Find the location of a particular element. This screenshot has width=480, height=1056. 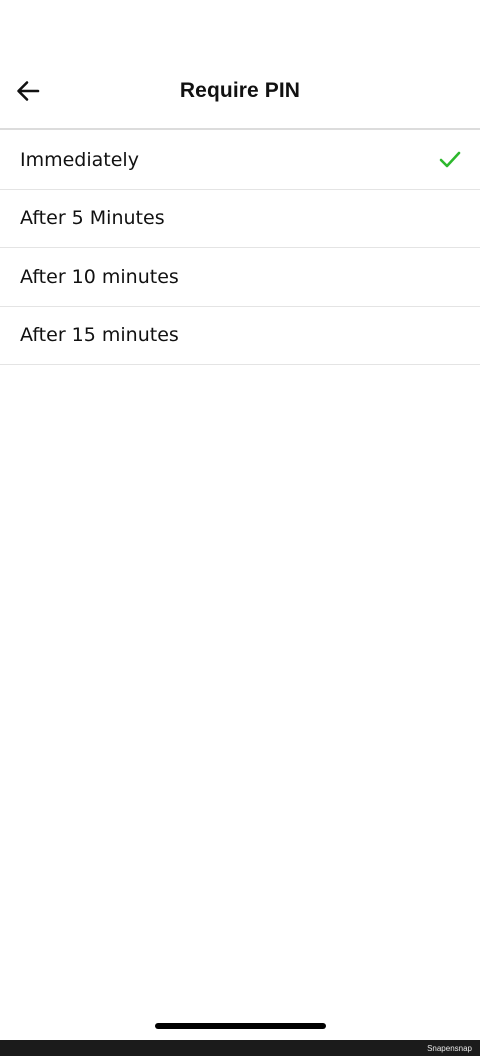

option-label: After 5 Minutes is located at coordinates (92, 218).